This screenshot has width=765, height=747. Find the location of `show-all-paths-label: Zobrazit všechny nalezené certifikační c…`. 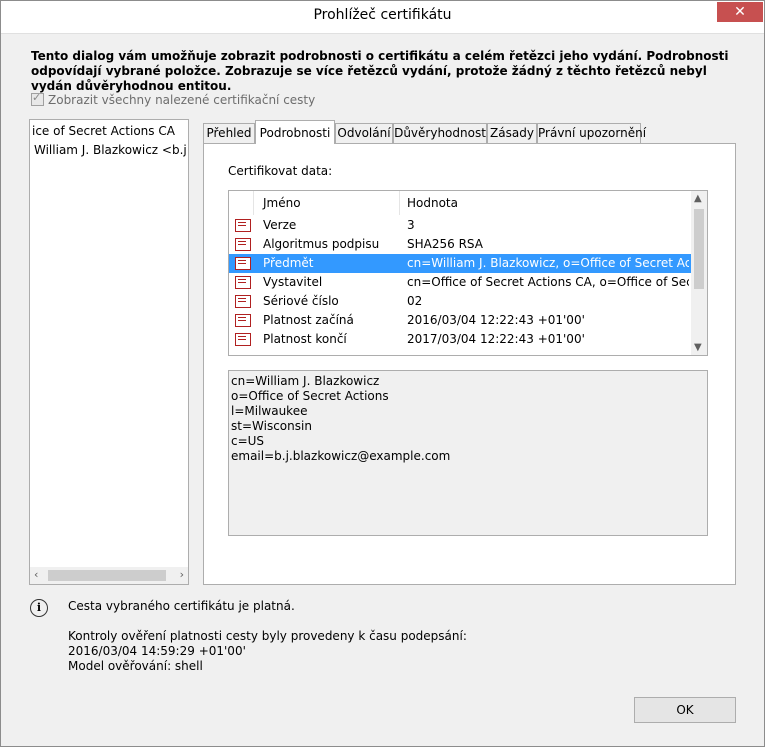

show-all-paths-label: Zobrazit všechny nalezené certifikační c… is located at coordinates (182, 100).